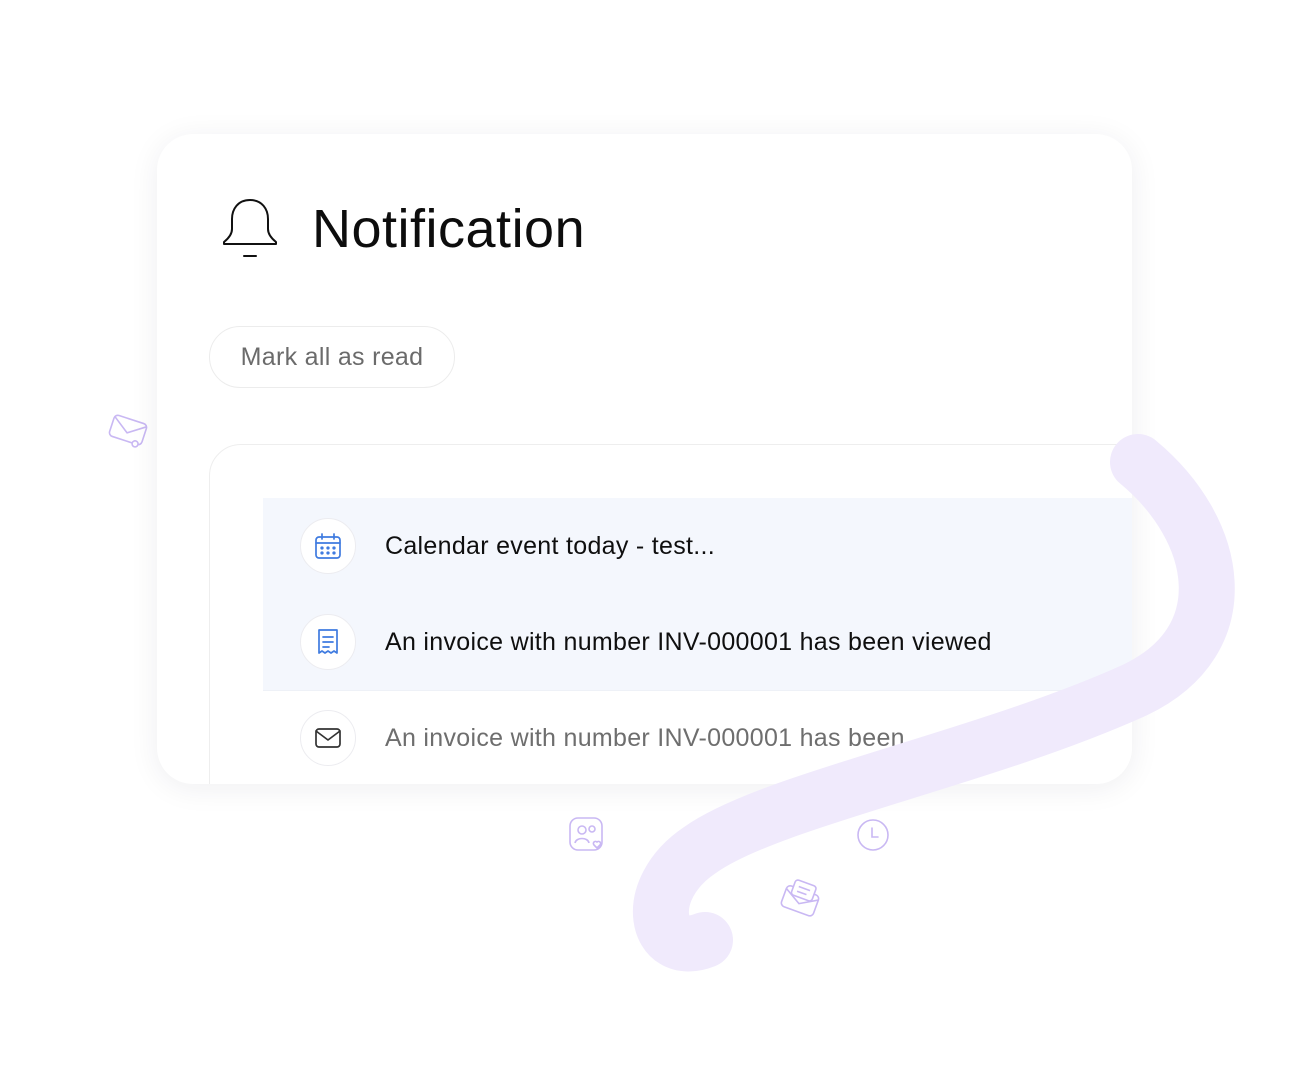 The width and height of the screenshot is (1290, 1074). Describe the element at coordinates (800, 898) in the screenshot. I see `mailbox-icon` at that location.